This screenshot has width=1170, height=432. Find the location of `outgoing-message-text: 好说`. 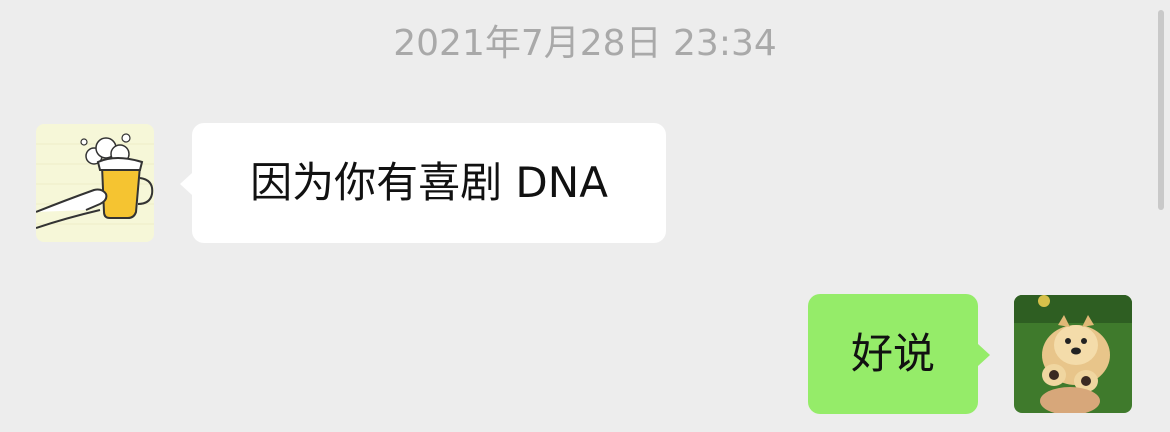

outgoing-message-text: 好说 is located at coordinates (892, 353).